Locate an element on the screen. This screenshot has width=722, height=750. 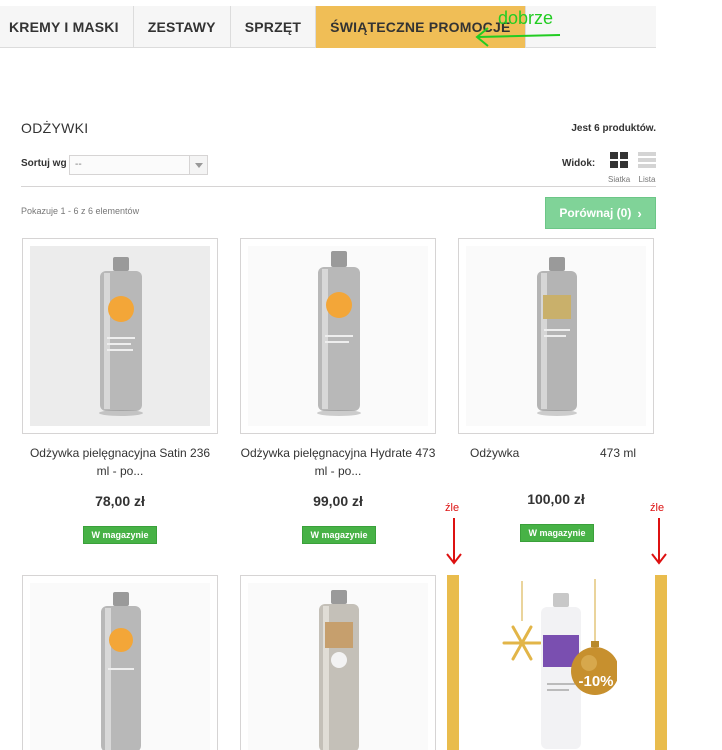
compare-button: Porównaj (0) › is located at coordinates (600, 213).